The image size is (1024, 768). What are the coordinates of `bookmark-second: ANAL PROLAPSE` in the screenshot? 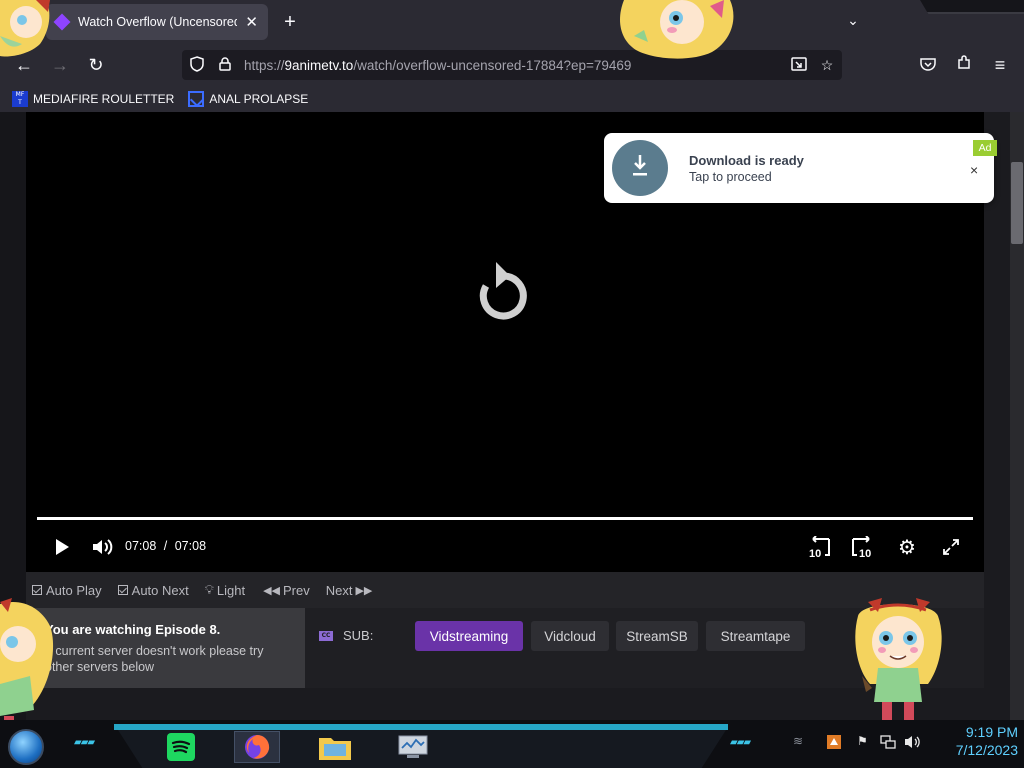 It's located at (248, 99).